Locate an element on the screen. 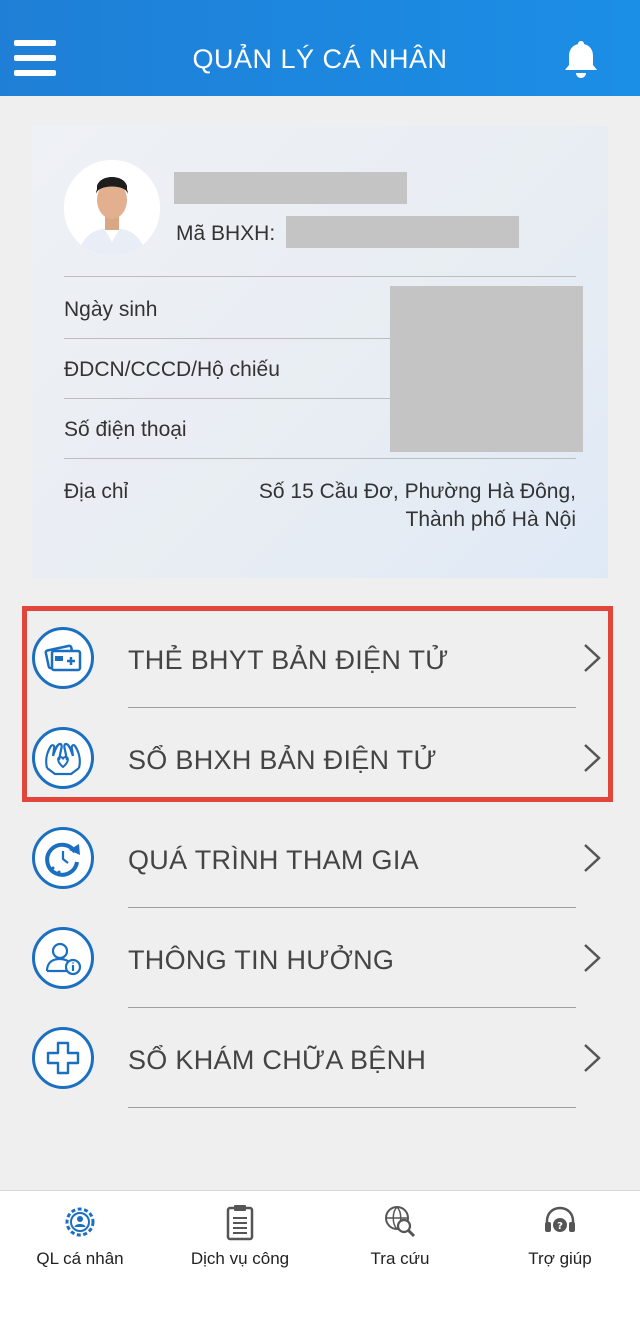 The image size is (640, 1318). menu-label: QUÁ TRÌNH THAM GIA is located at coordinates (273, 860).